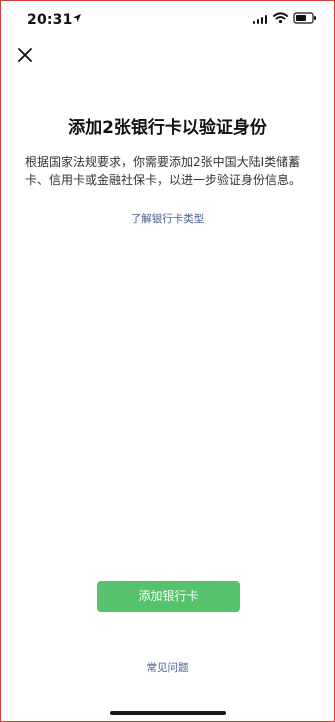 Image resolution: width=335 pixels, height=722 pixels. Describe the element at coordinates (304, 18) in the screenshot. I see `battery-icon` at that location.